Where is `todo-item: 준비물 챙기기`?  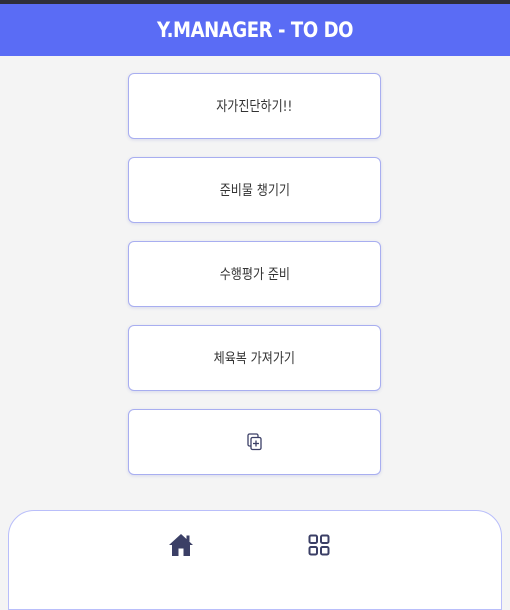 todo-item: 준비물 챙기기 is located at coordinates (254, 190).